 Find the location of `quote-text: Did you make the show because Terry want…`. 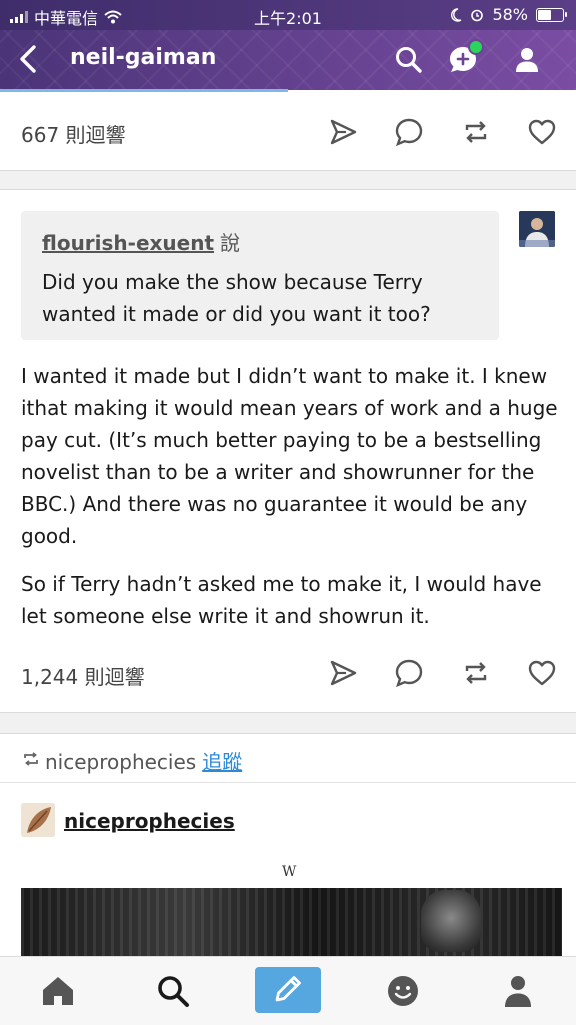

quote-text: Did you make the show because Terry want… is located at coordinates (236, 298).